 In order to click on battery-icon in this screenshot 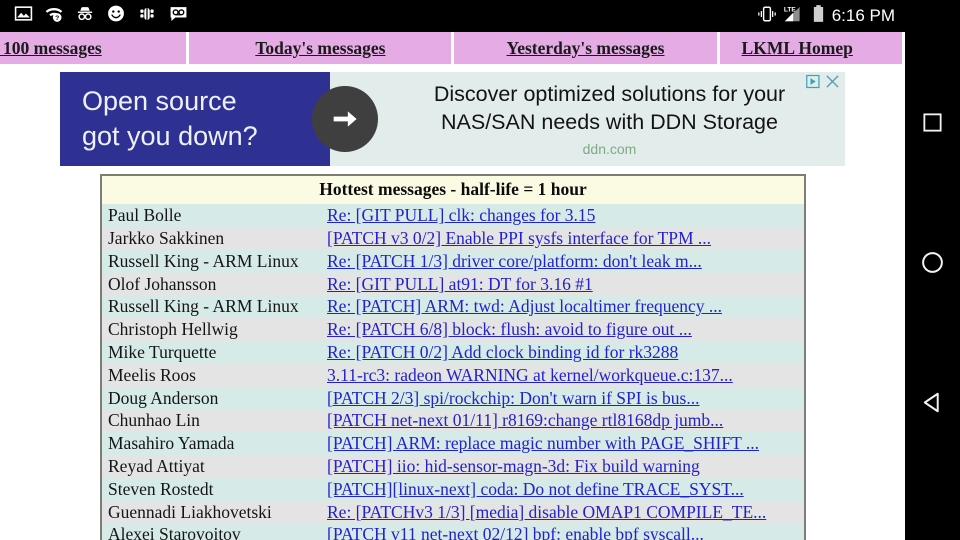, I will do `click(818, 16)`.